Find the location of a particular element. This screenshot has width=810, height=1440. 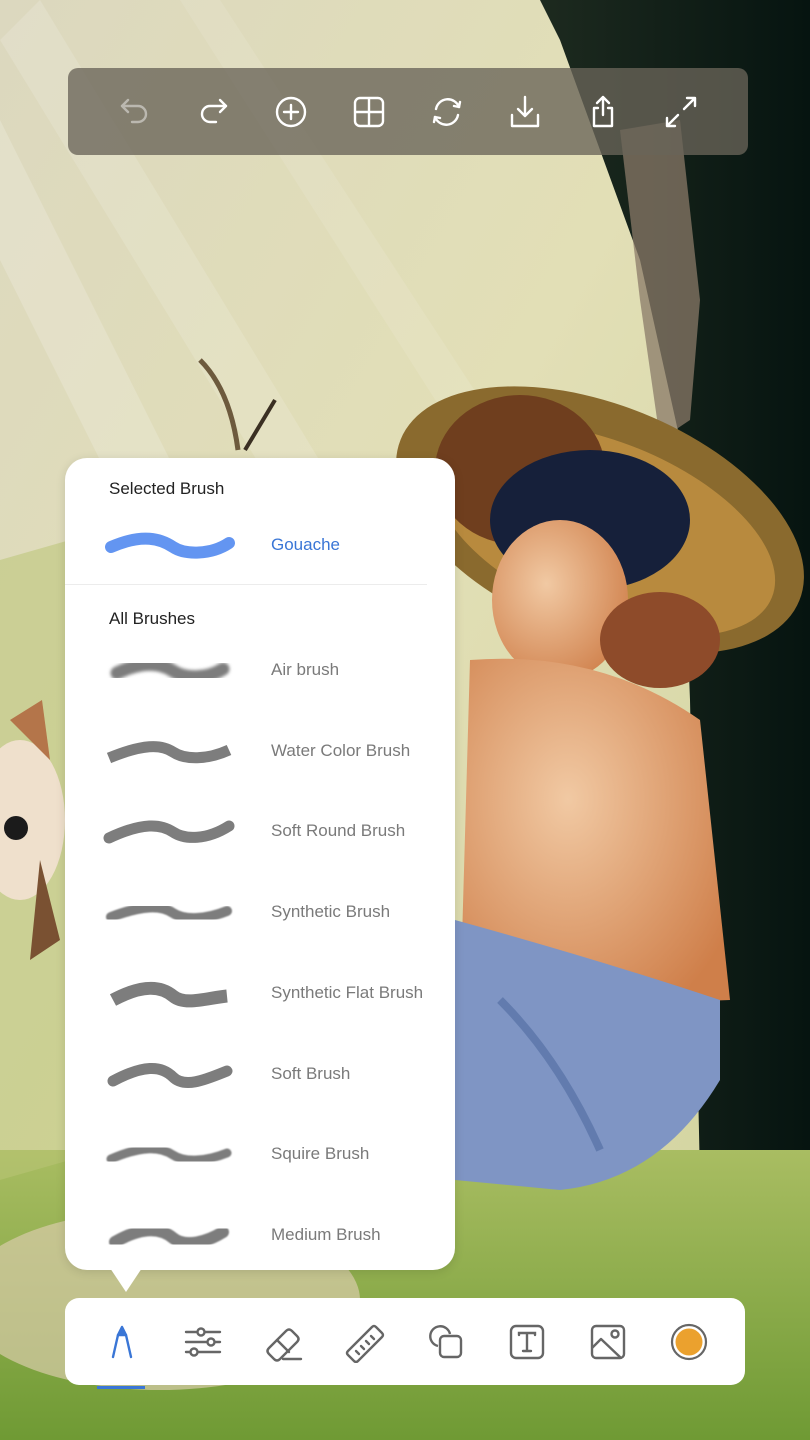

tool-image is located at coordinates (608, 1342).